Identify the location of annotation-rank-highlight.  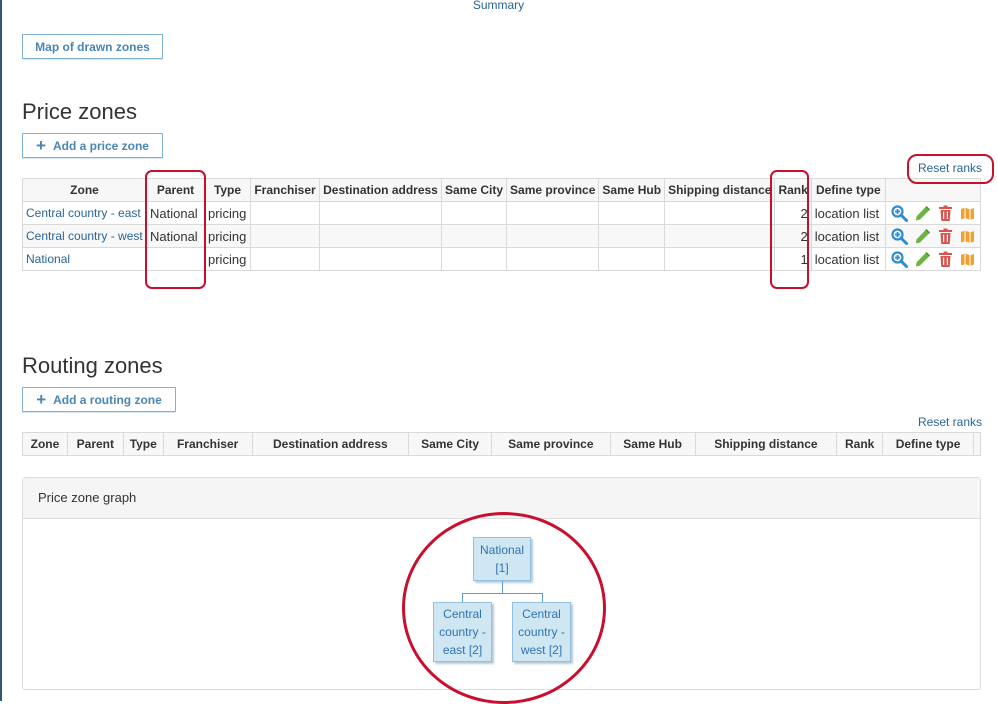
(789, 229).